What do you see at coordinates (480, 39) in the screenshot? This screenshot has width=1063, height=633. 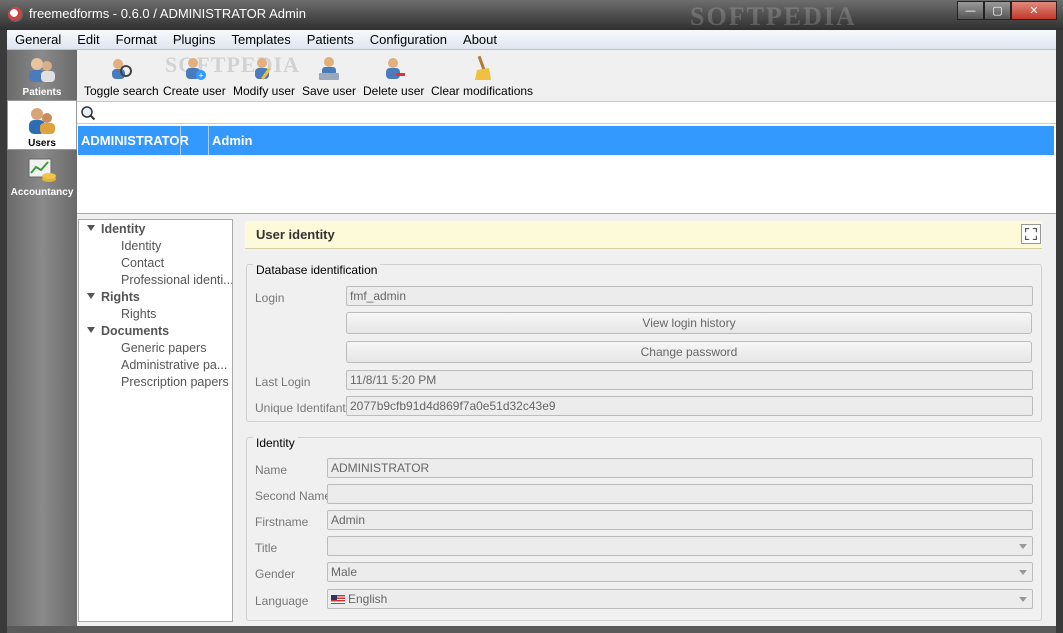 I see `menu-about: About` at bounding box center [480, 39].